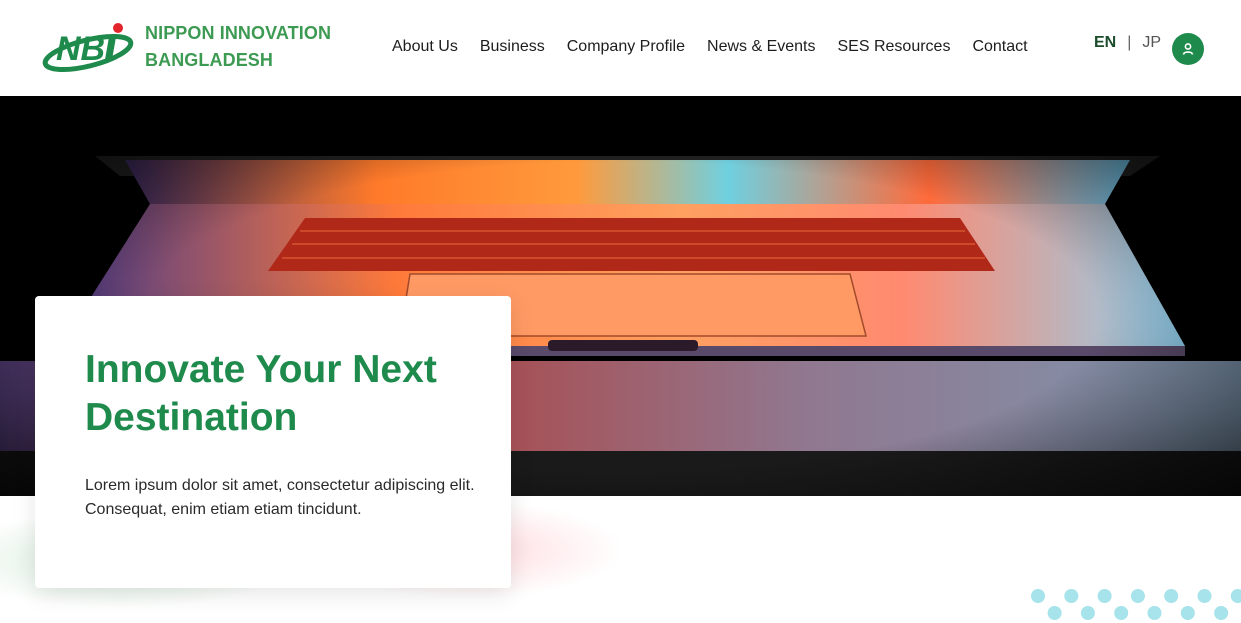 The width and height of the screenshot is (1241, 623). I want to click on brand-line-1: NIPPON INNOVATION, so click(238, 33).